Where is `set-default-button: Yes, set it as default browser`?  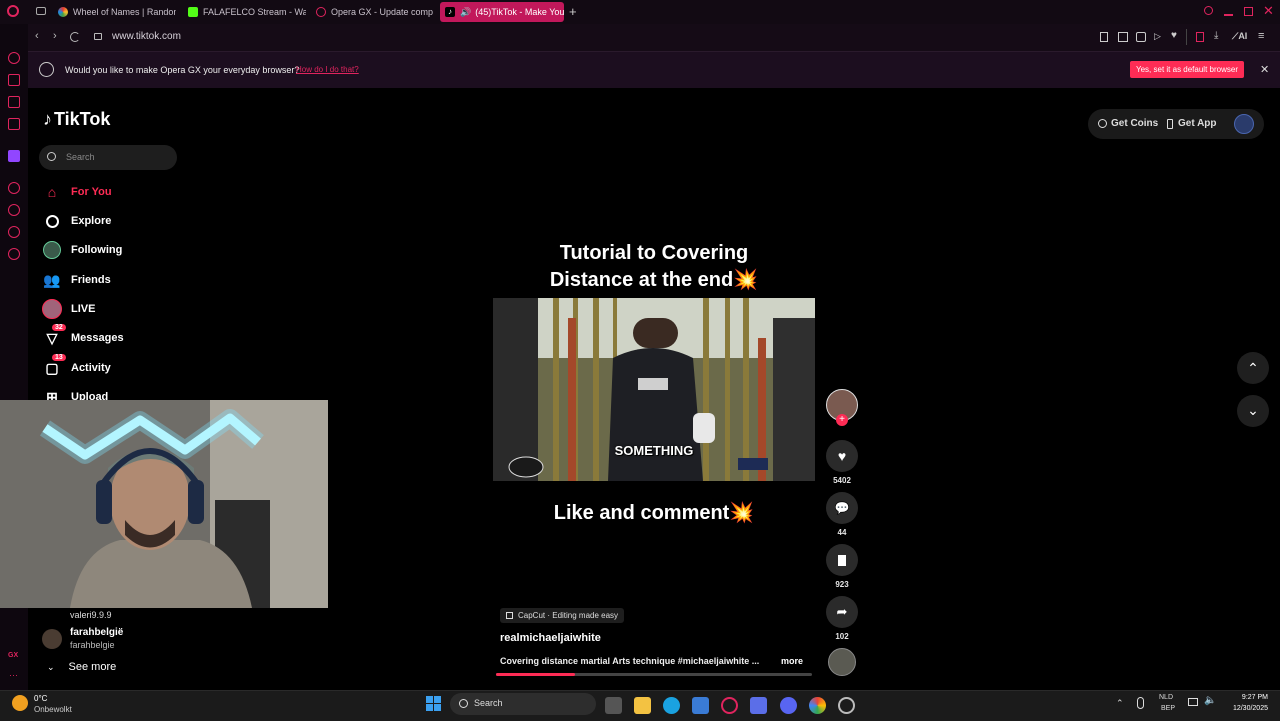
set-default-button: Yes, set it as default browser is located at coordinates (1187, 69).